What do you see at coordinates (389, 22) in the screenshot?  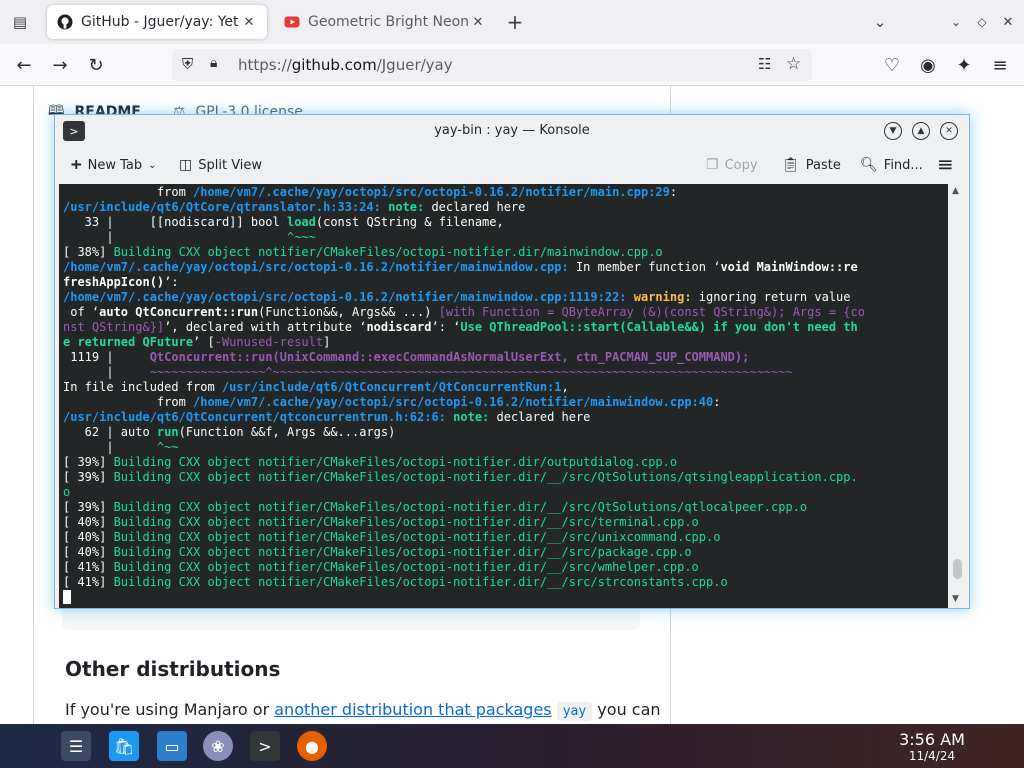 I see `tab-title: Geometric Bright Neon Tr` at bounding box center [389, 22].